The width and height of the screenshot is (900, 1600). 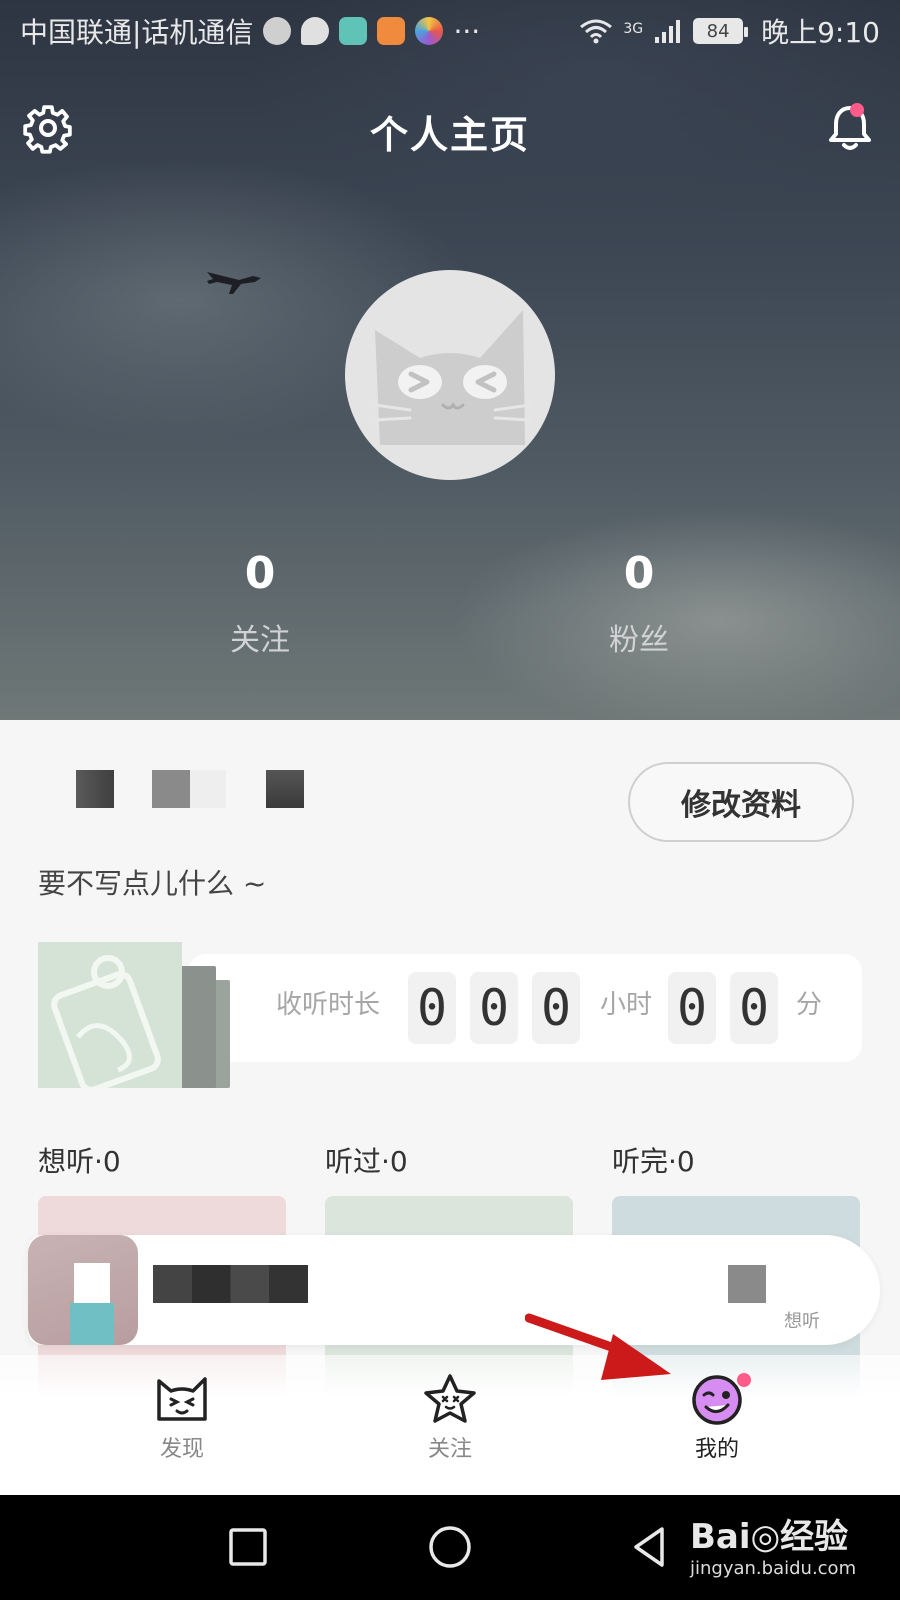 What do you see at coordinates (741, 802) in the screenshot?
I see `edit-profile-button: 修改资料` at bounding box center [741, 802].